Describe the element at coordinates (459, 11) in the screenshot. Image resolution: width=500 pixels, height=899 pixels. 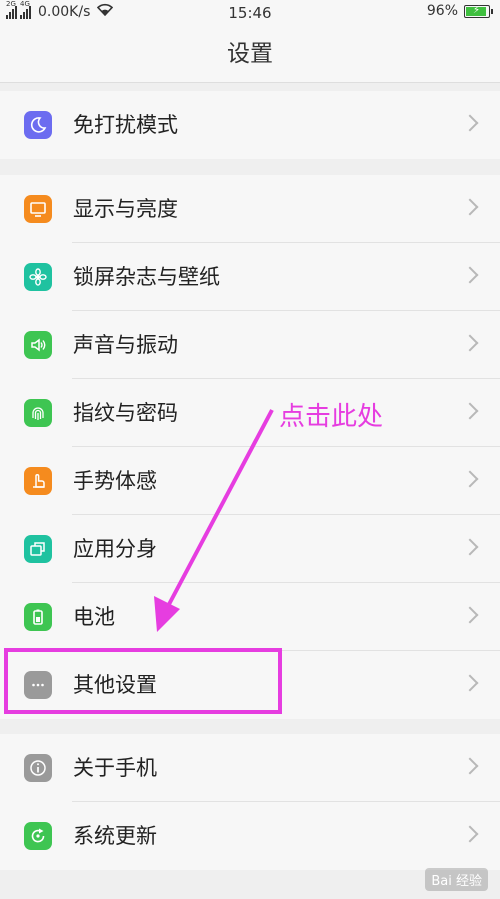
I see `status-right: 96% ⚡` at that location.